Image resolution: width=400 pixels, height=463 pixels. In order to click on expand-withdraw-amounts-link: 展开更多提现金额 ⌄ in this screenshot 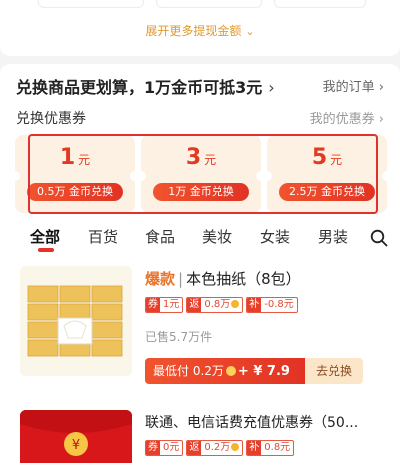, I will do `click(200, 30)`.